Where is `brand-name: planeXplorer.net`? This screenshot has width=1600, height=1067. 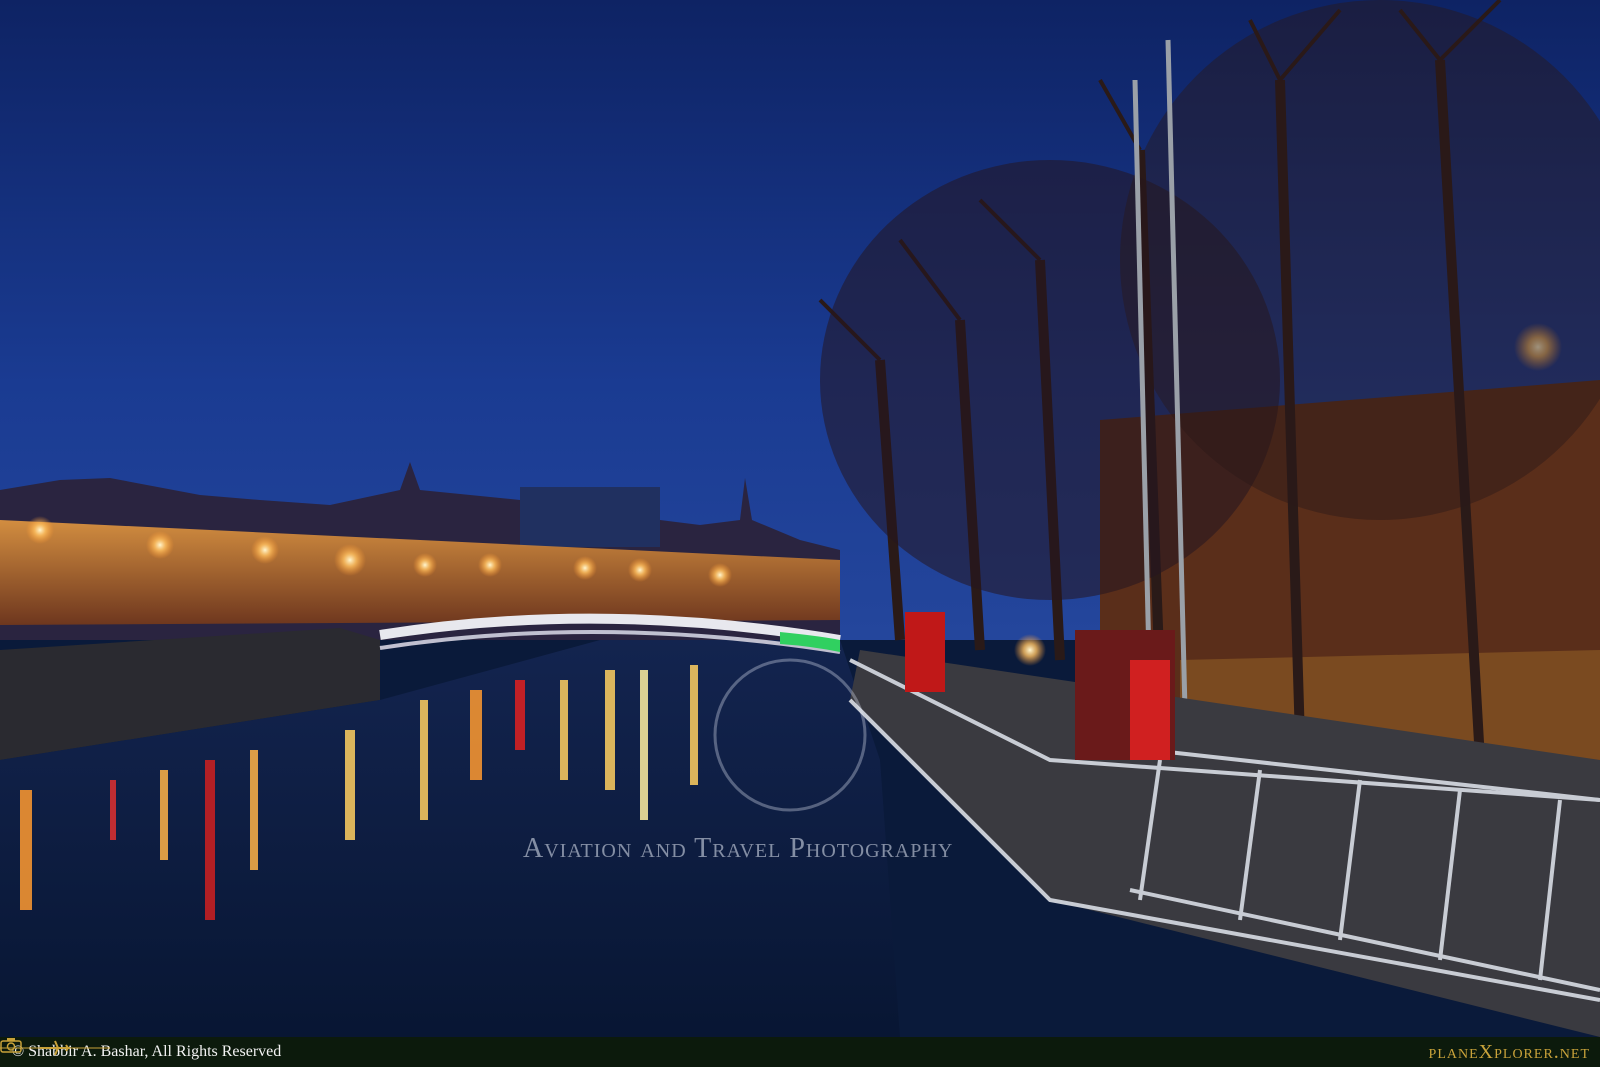 brand-name: planeXplorer.net is located at coordinates (1509, 1051).